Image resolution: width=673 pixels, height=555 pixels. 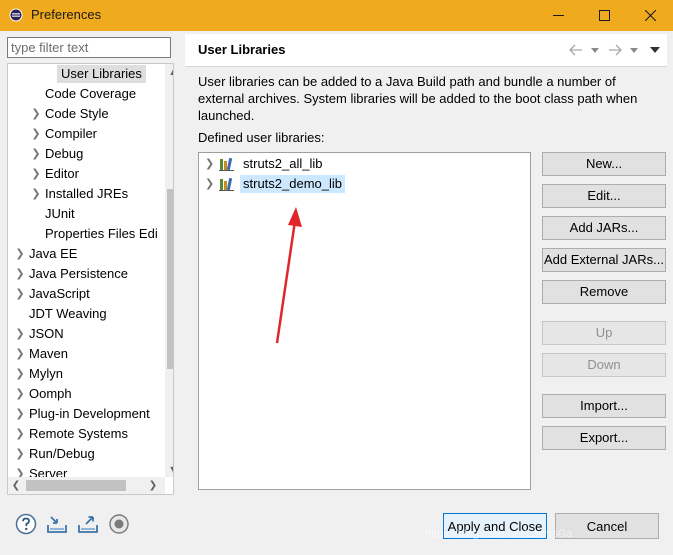 I want to click on tree-item-label: Java Persistence, so click(x=78, y=273).